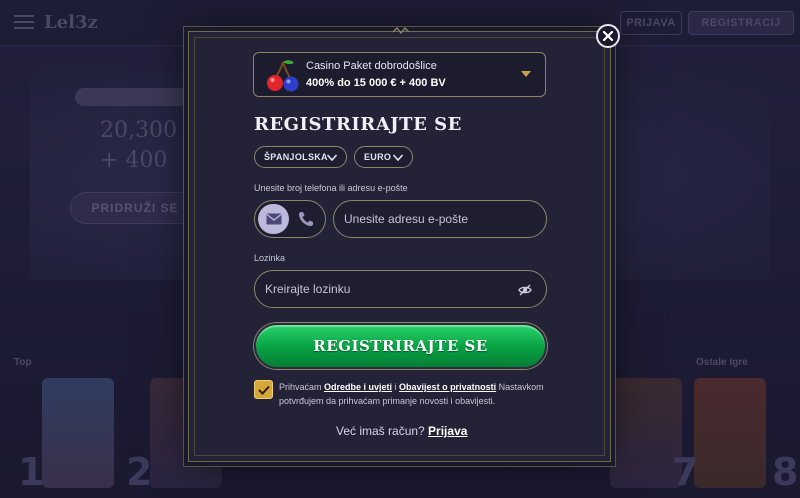 The image size is (800, 498). Describe the element at coordinates (525, 290) in the screenshot. I see `eye-slash-icon` at that location.